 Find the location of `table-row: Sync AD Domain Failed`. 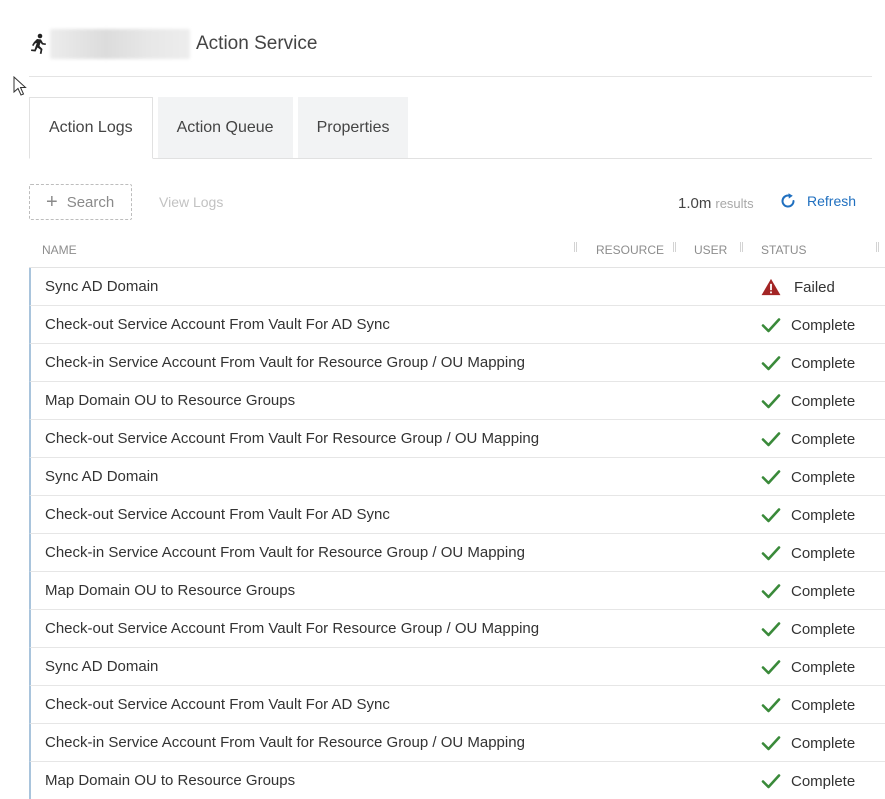

table-row: Sync AD Domain Failed is located at coordinates (457, 287).